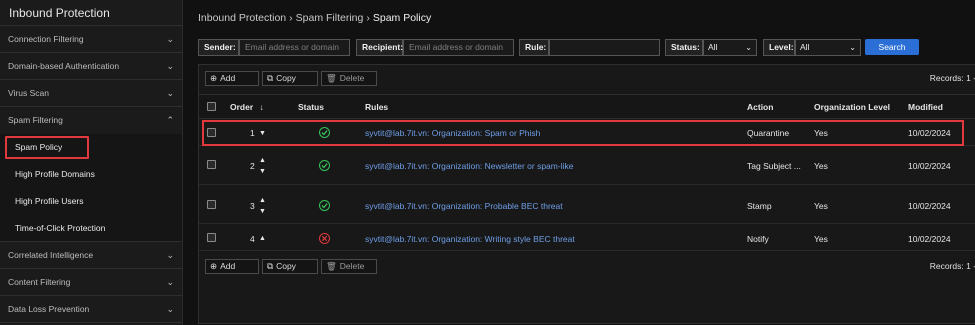 This screenshot has width=975, height=325. I want to click on sidebar-section-label: Data Loss Prevention, so click(49, 309).